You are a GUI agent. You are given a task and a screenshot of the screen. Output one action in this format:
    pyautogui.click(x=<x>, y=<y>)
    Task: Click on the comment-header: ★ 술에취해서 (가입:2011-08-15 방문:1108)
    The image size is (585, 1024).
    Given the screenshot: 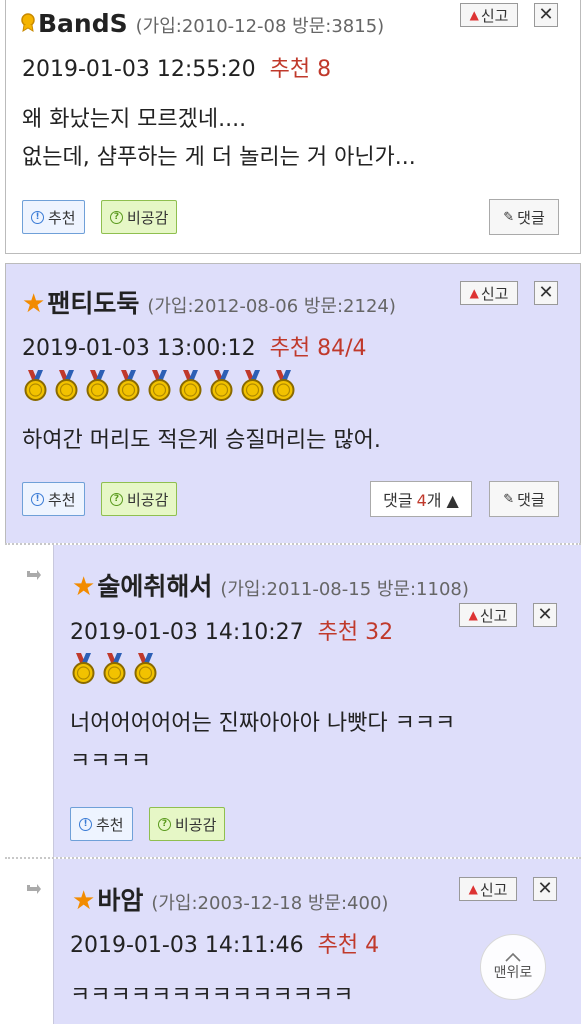 What is the action you would take?
    pyautogui.click(x=270, y=585)
    